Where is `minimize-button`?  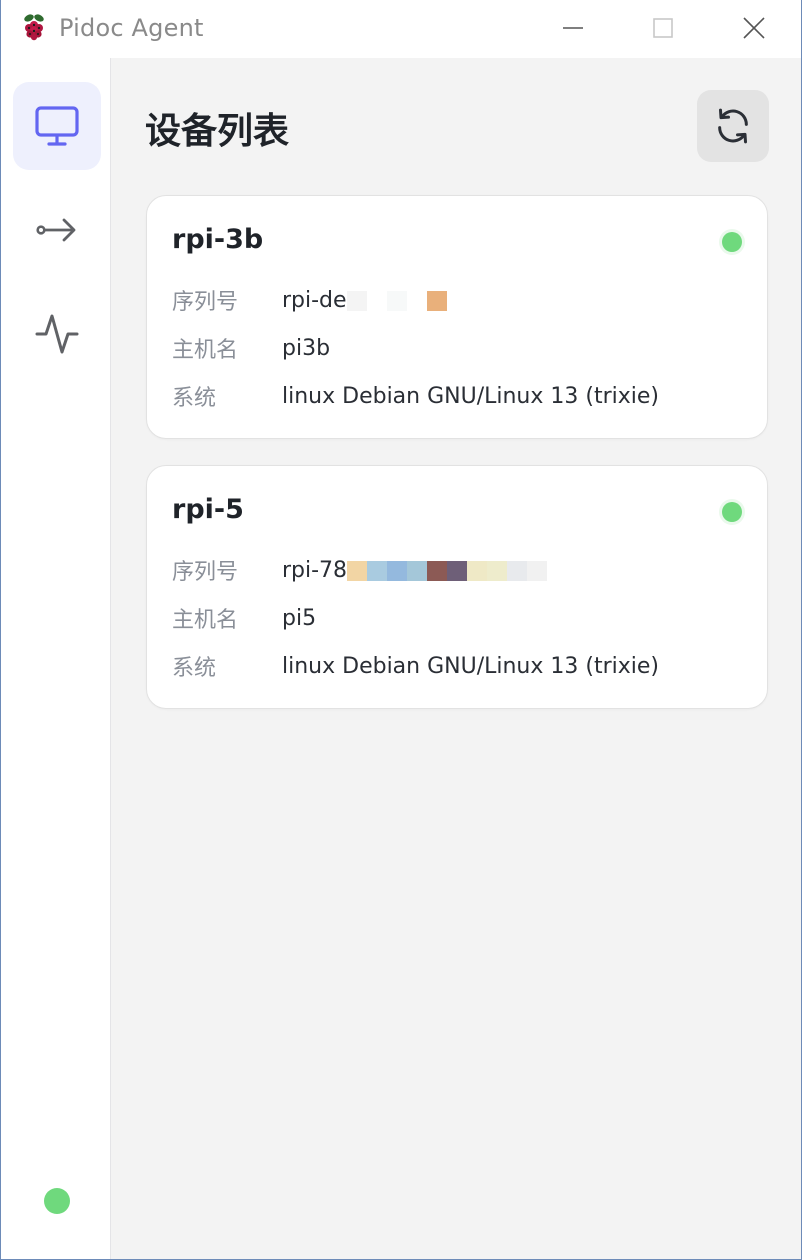 minimize-button is located at coordinates (573, 28).